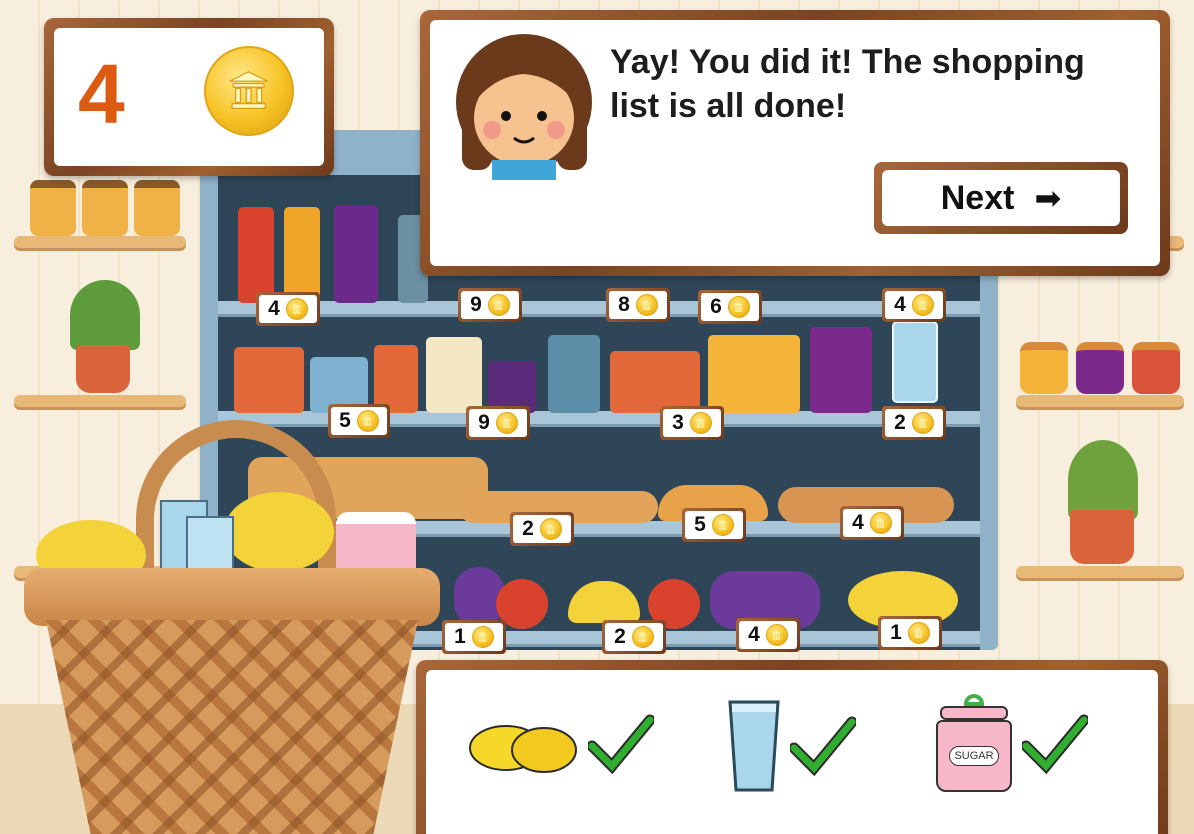 Image resolution: width=1194 pixels, height=834 pixels. Describe the element at coordinates (604, 602) in the screenshot. I see `banana-icon` at that location.